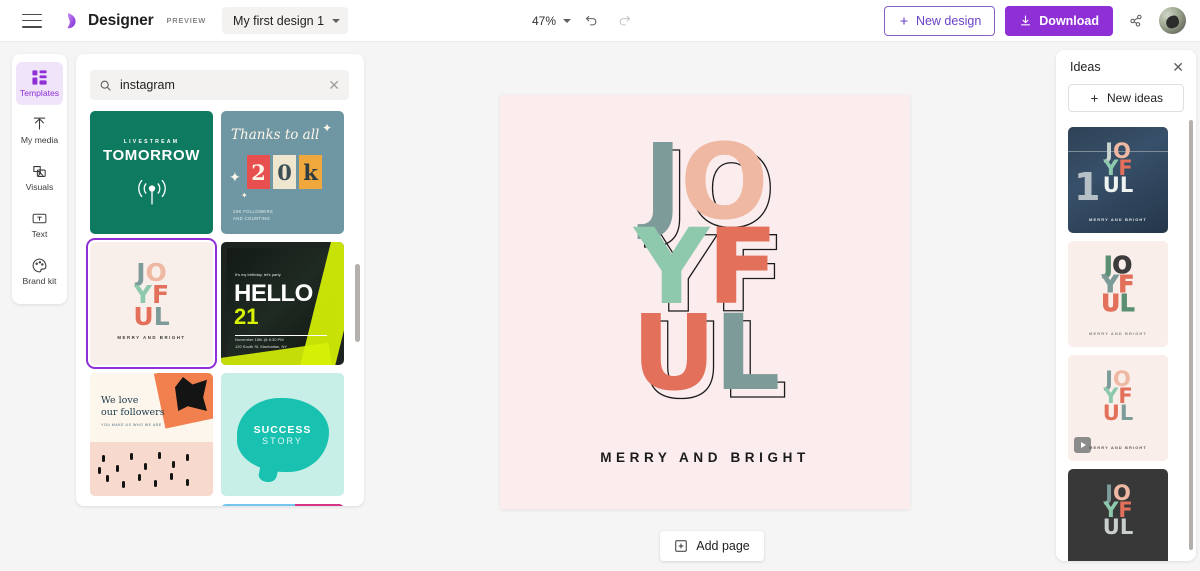  I want to click on sidebar-item-templates: Templates, so click(39, 83).